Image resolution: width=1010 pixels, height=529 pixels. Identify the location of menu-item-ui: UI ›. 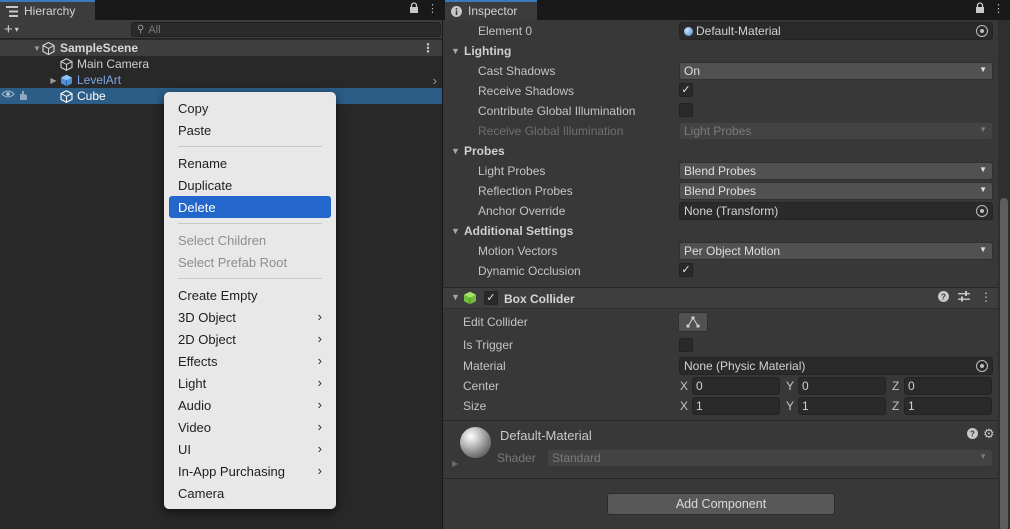
(250, 449).